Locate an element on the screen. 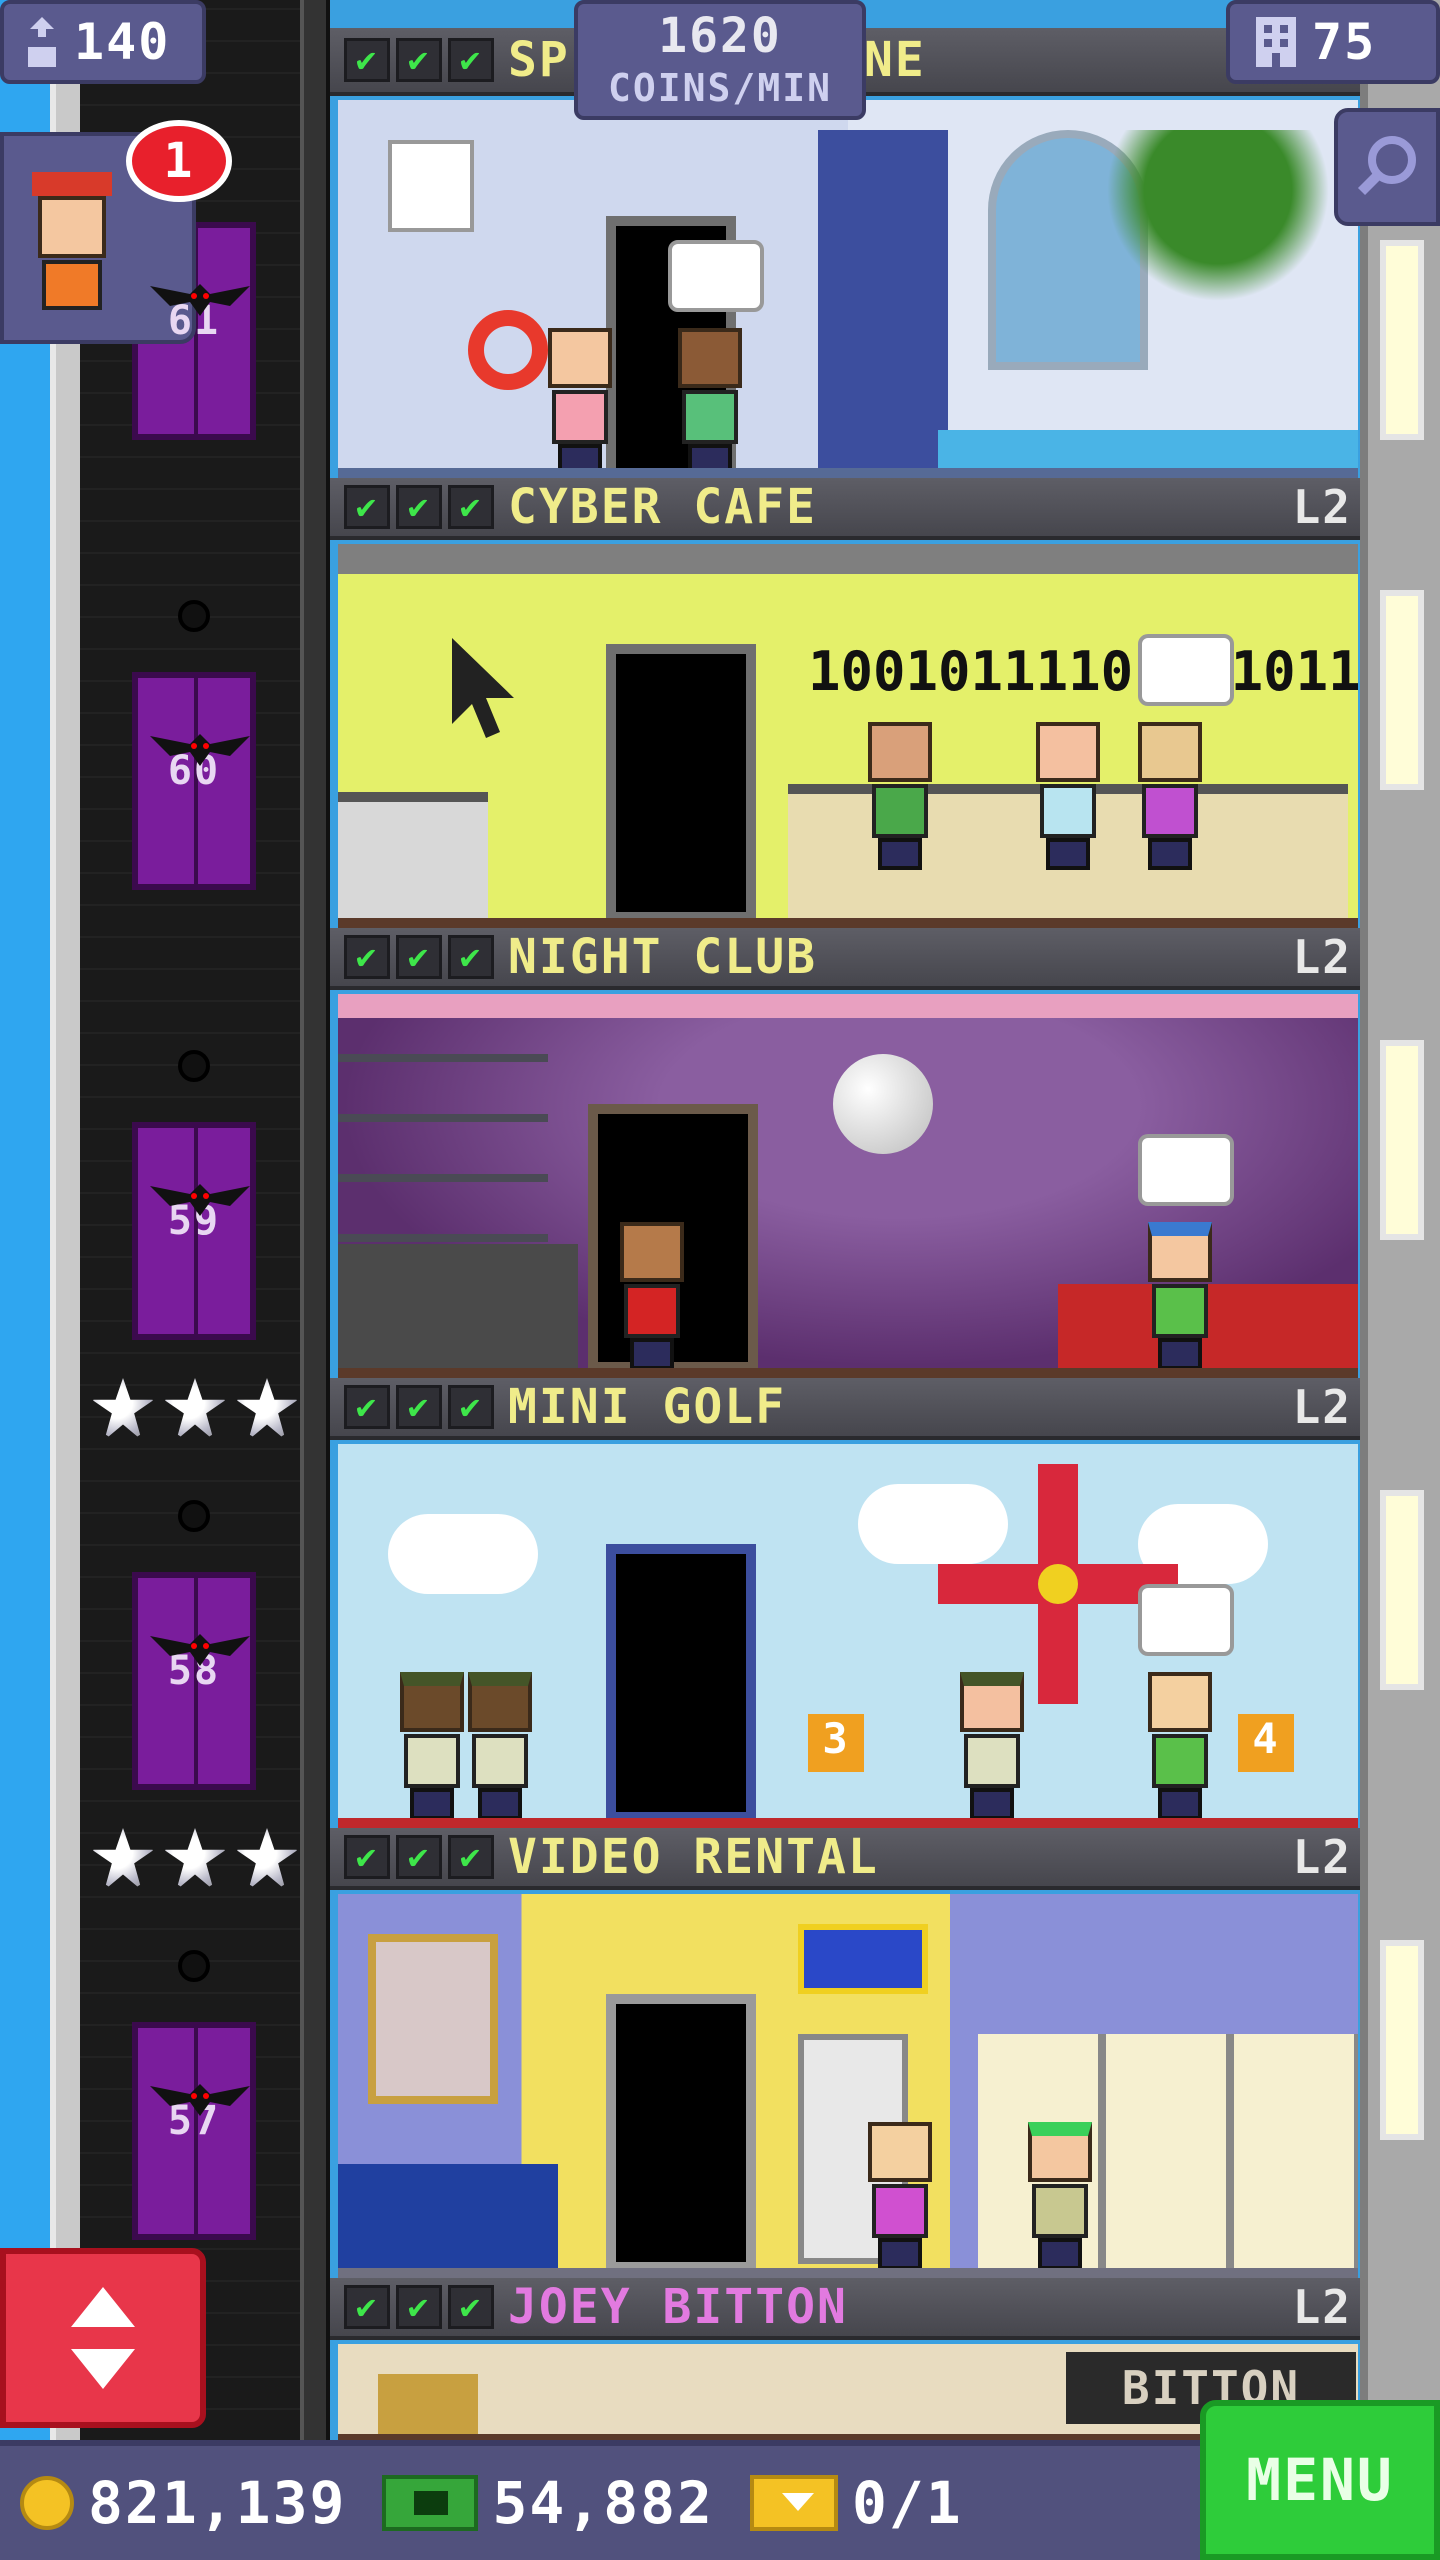  elevator-door-57: 57 is located at coordinates (194, 2131).